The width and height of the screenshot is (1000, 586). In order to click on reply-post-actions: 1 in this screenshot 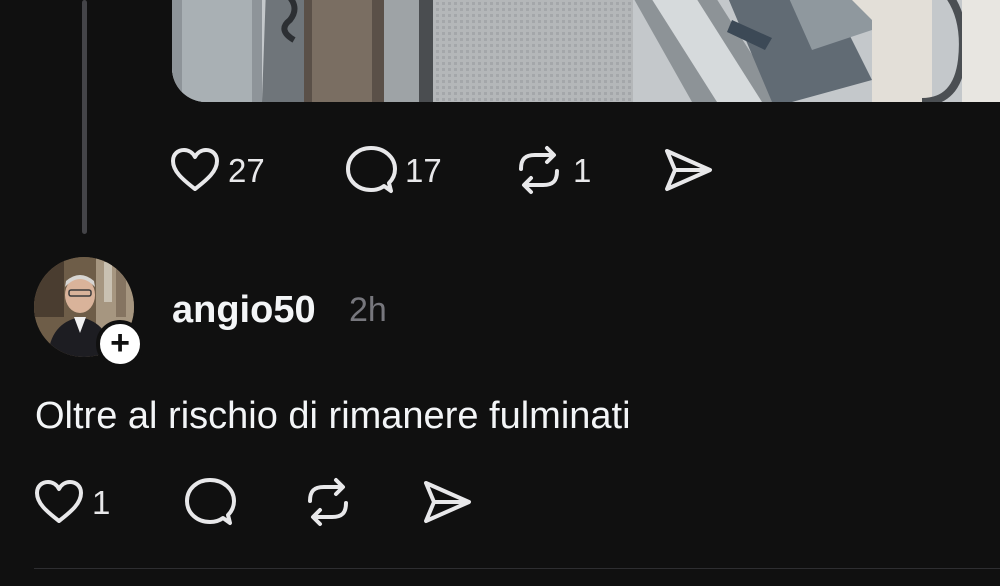, I will do `click(253, 502)`.